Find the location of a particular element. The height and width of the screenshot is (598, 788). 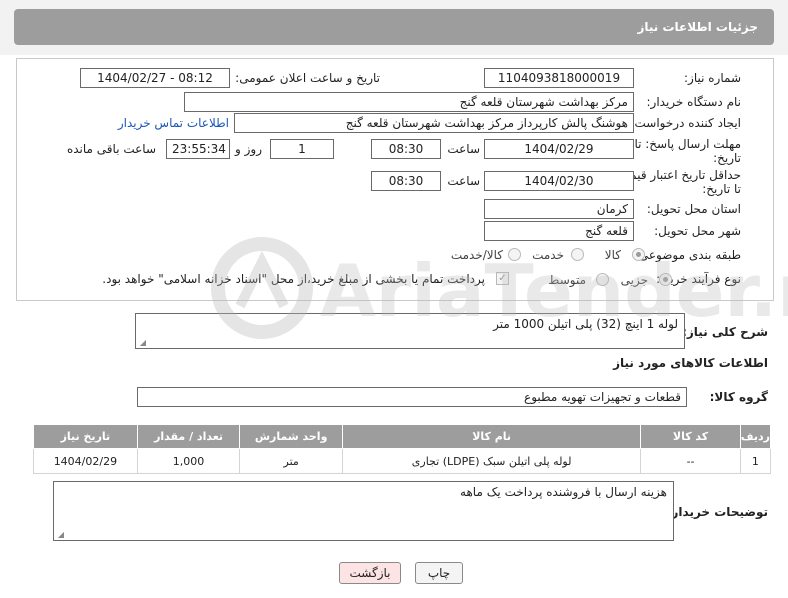

buyer-notes-label: توضیحات خریدار: is located at coordinates (717, 512).